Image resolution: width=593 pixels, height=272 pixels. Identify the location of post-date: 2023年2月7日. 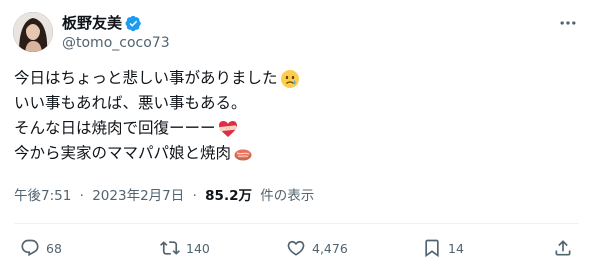
(138, 196).